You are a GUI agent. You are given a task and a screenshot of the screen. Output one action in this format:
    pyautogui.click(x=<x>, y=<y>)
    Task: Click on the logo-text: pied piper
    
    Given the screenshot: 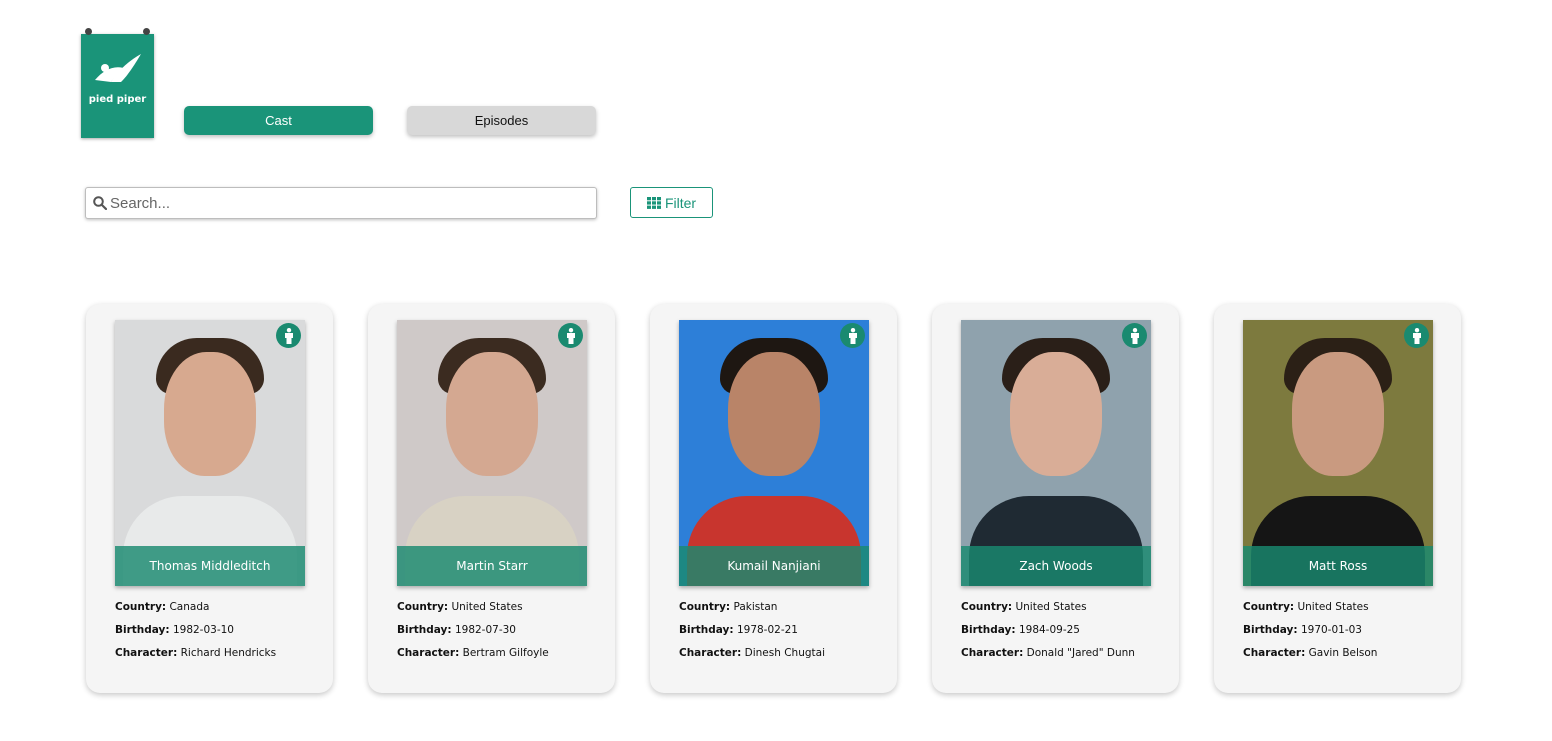 What is the action you would take?
    pyautogui.click(x=117, y=99)
    